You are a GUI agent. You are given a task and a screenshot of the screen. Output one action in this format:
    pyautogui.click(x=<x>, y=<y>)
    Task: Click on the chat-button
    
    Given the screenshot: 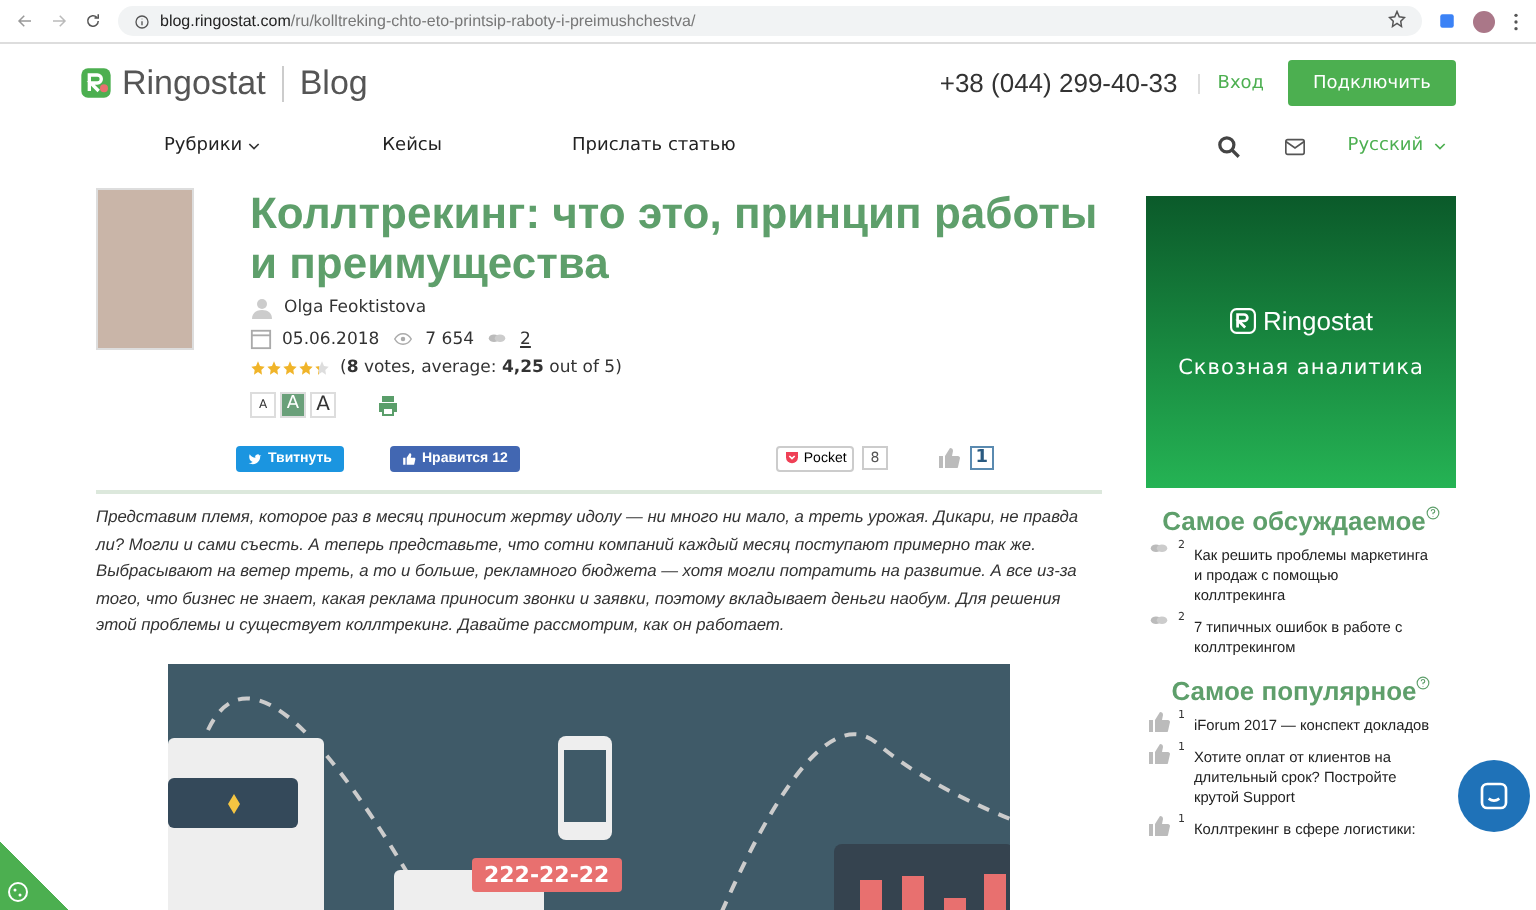 What is the action you would take?
    pyautogui.click(x=1494, y=796)
    